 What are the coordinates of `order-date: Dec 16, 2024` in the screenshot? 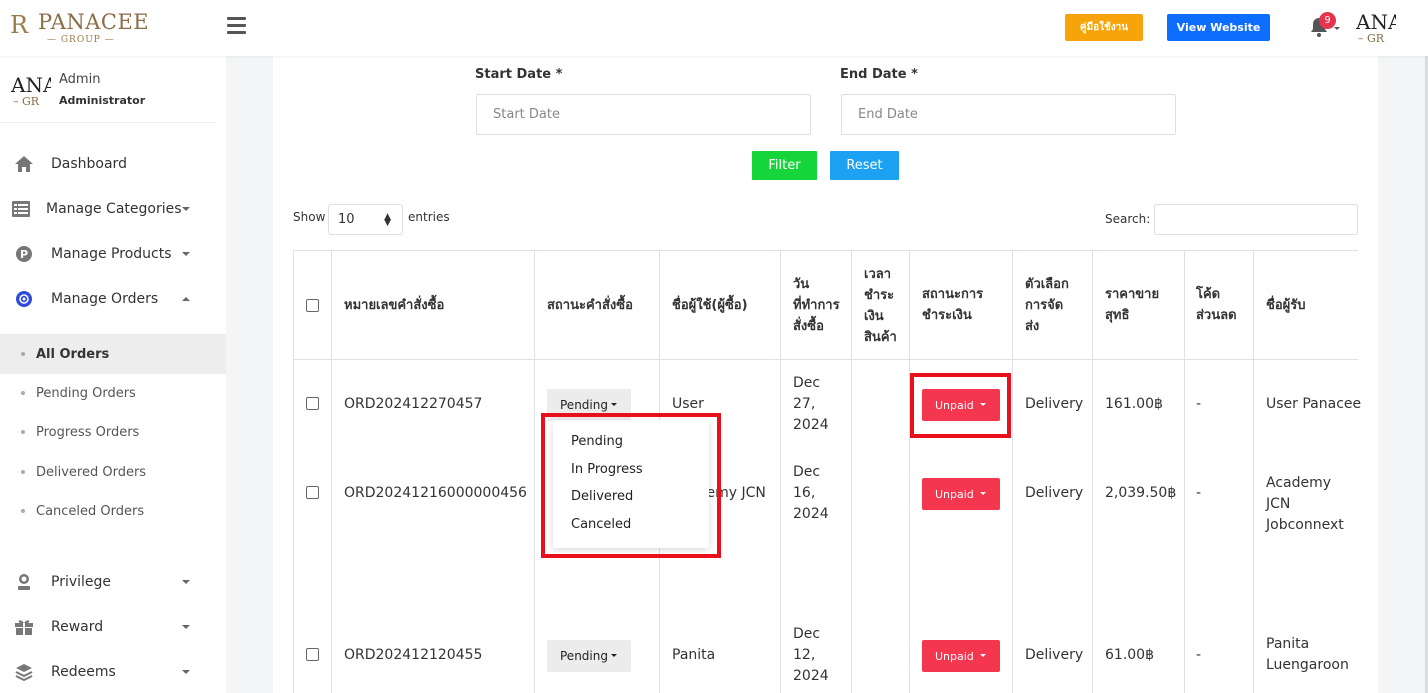 It's located at (811, 493).